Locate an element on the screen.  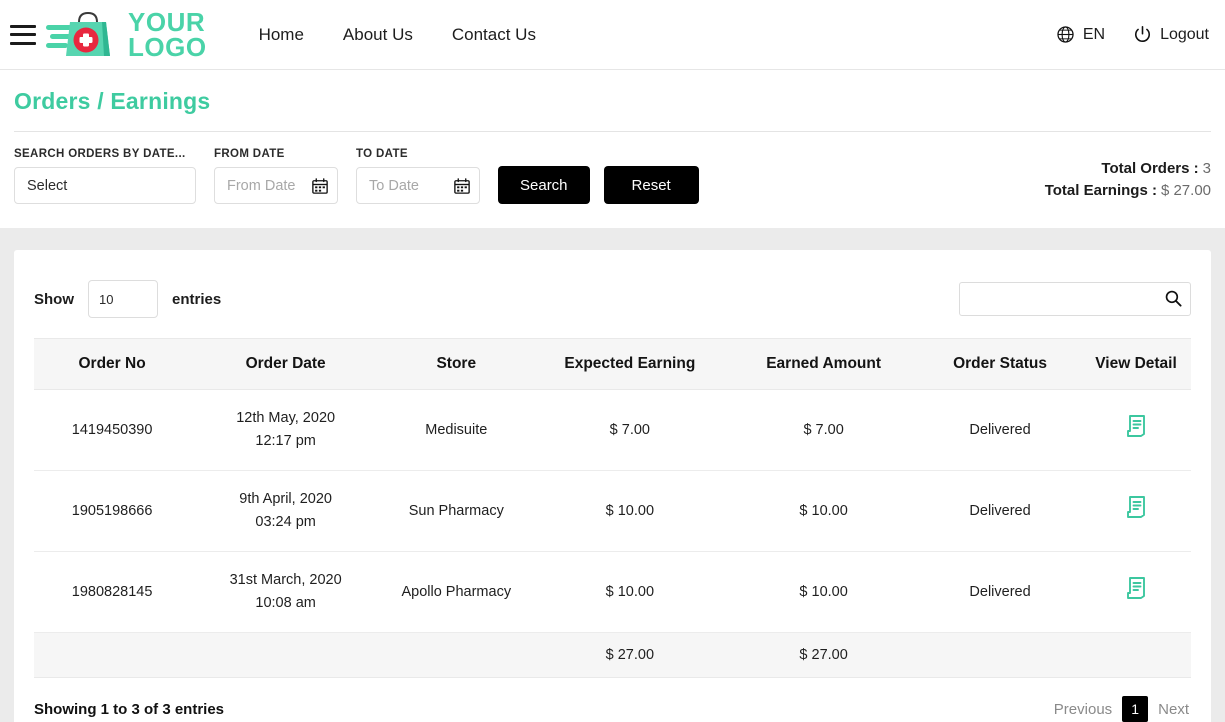
order-date-text: 31st March, 2020 is located at coordinates (285, 580).